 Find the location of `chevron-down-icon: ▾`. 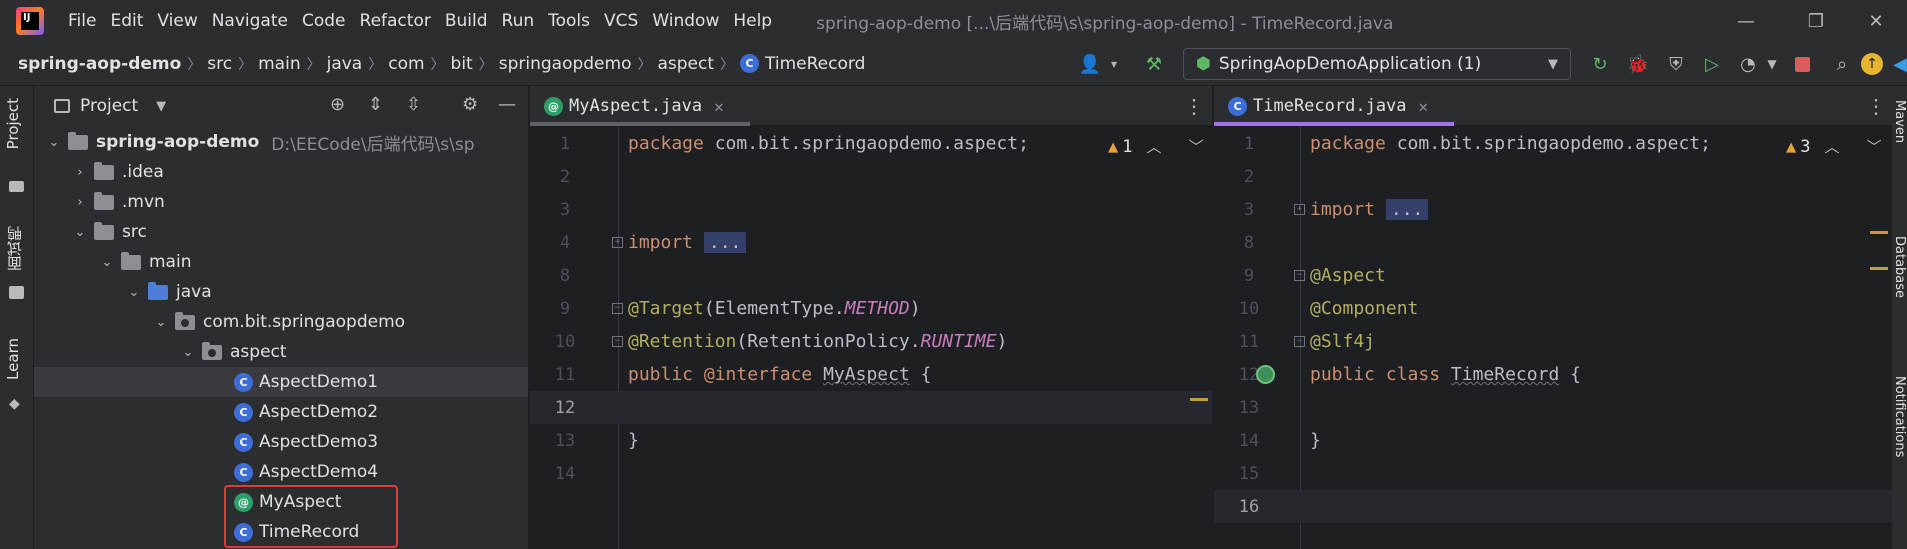

chevron-down-icon: ▾ is located at coordinates (1114, 64).